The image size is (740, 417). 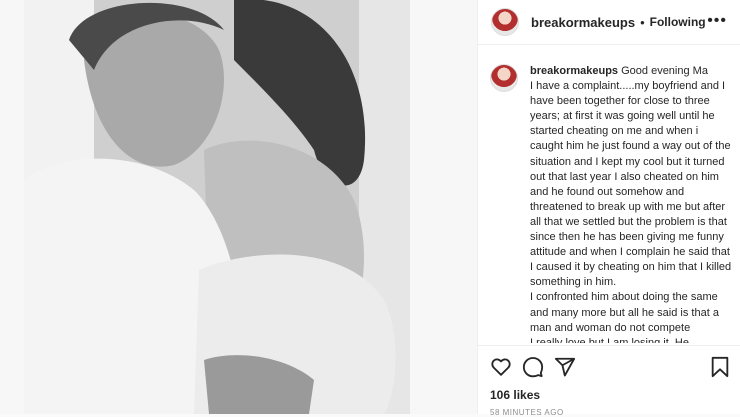 I want to click on post-header: breakormakeups • Following •••, so click(x=609, y=22).